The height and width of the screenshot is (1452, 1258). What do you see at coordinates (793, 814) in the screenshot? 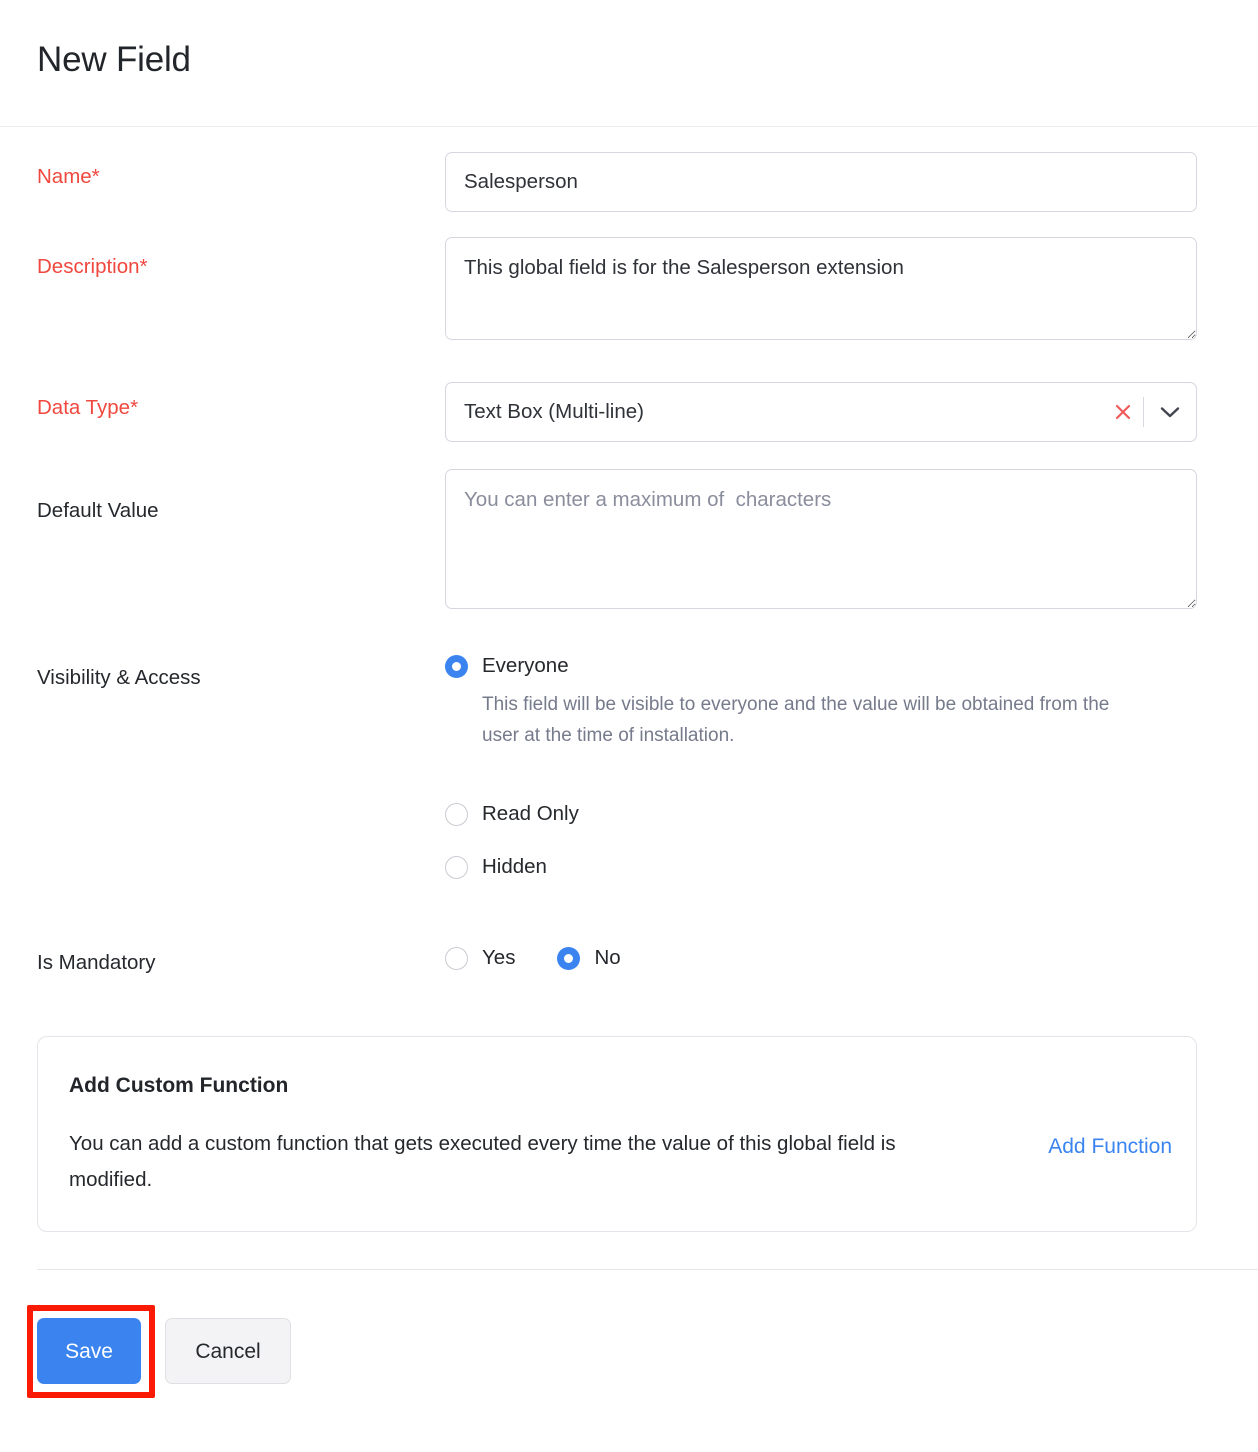
I see `radio-option-read-only: Read Only` at bounding box center [793, 814].